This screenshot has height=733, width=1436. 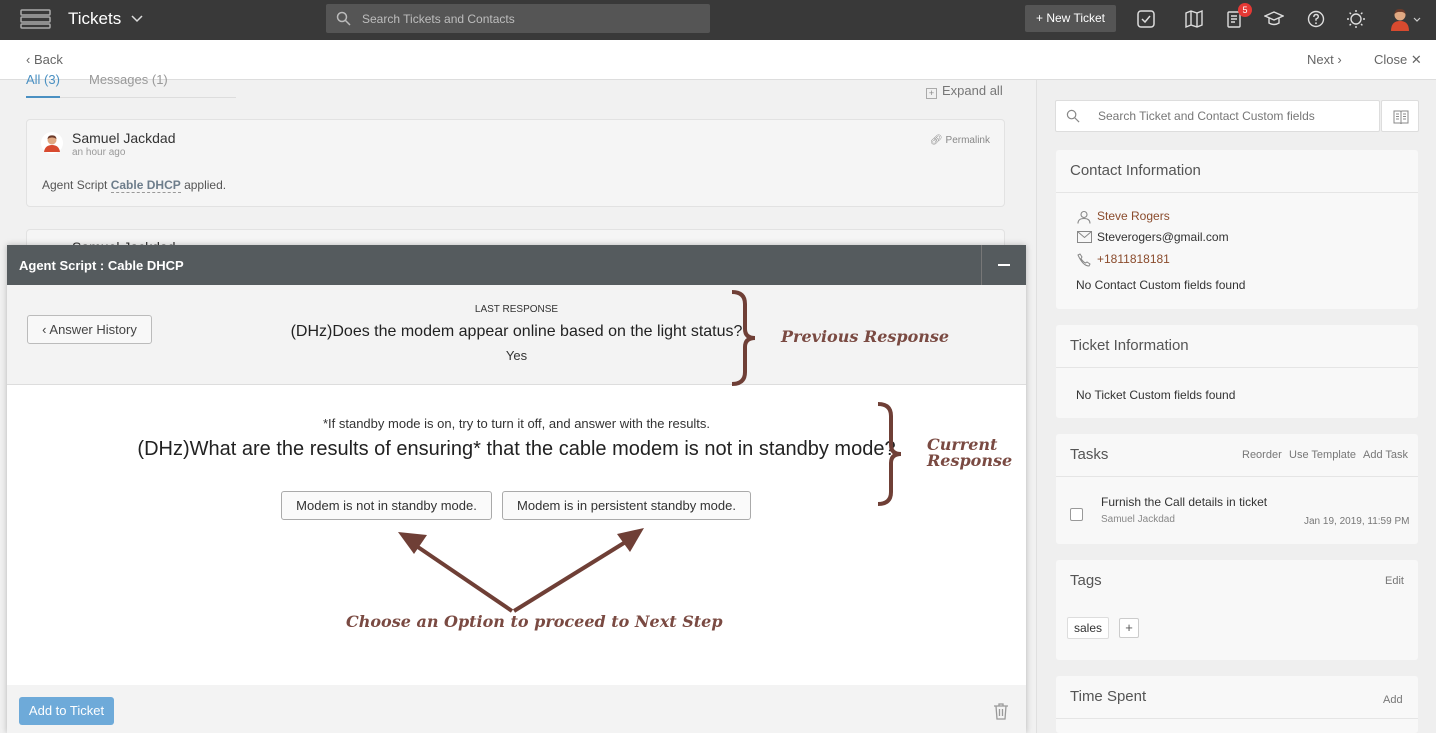 I want to click on graduation-cap-icon, so click(x=1274, y=19).